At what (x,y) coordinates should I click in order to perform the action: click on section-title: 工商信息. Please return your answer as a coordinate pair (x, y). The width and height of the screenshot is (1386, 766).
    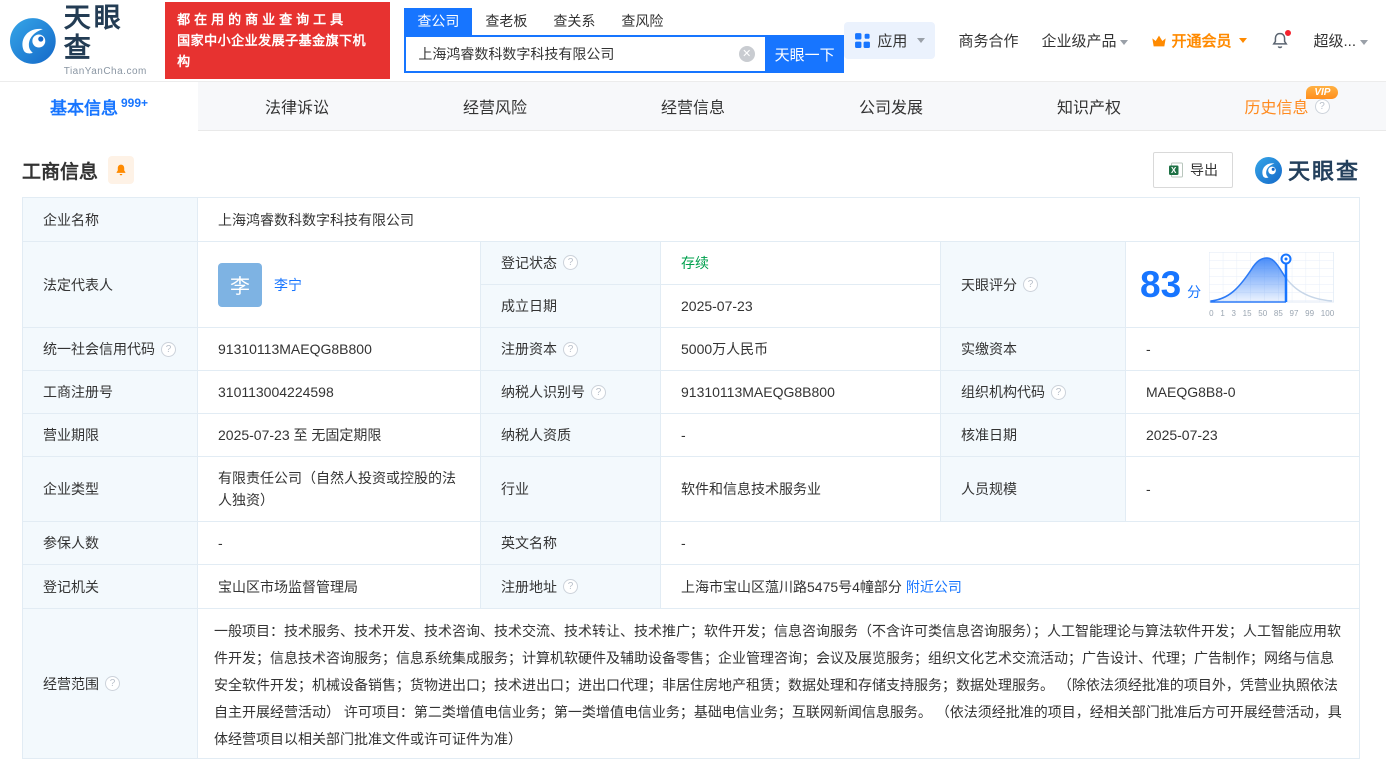
    Looking at the image, I should click on (60, 172).